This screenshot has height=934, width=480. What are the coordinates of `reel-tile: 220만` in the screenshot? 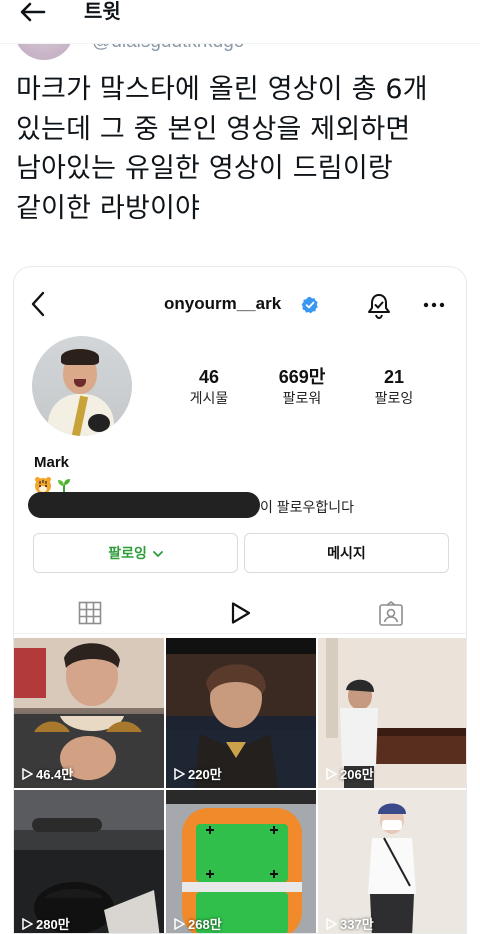 It's located at (241, 713).